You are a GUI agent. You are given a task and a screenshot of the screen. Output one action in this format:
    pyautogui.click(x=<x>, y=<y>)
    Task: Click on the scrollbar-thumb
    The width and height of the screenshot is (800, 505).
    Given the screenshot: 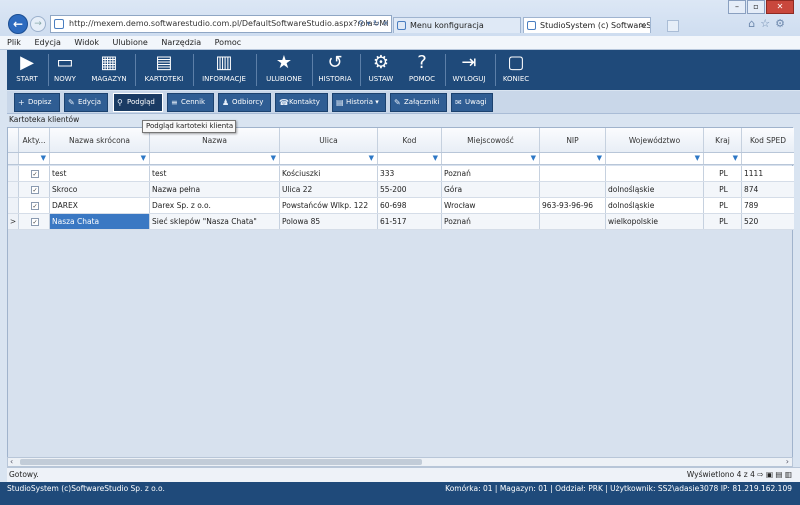 What is the action you would take?
    pyautogui.click(x=221, y=462)
    